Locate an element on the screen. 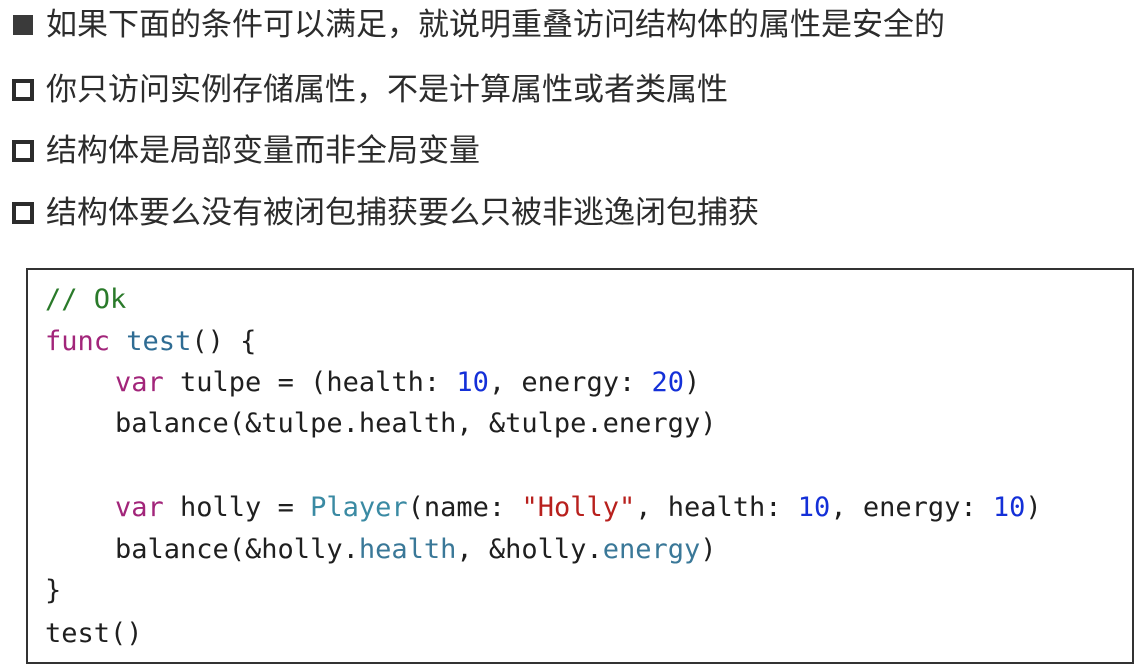 The image size is (1140, 670). code-line: func test() { is located at coordinates (150, 342).